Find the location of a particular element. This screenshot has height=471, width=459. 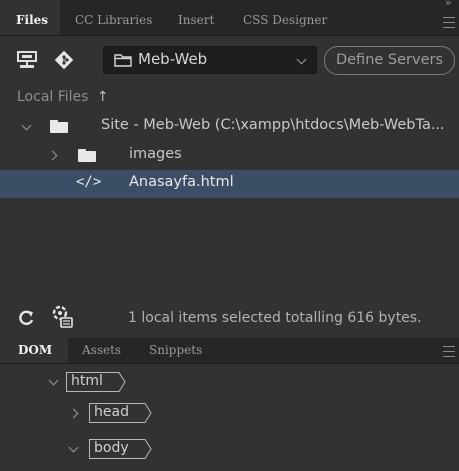

tab-css-designer: CSS Designer is located at coordinates (285, 17).